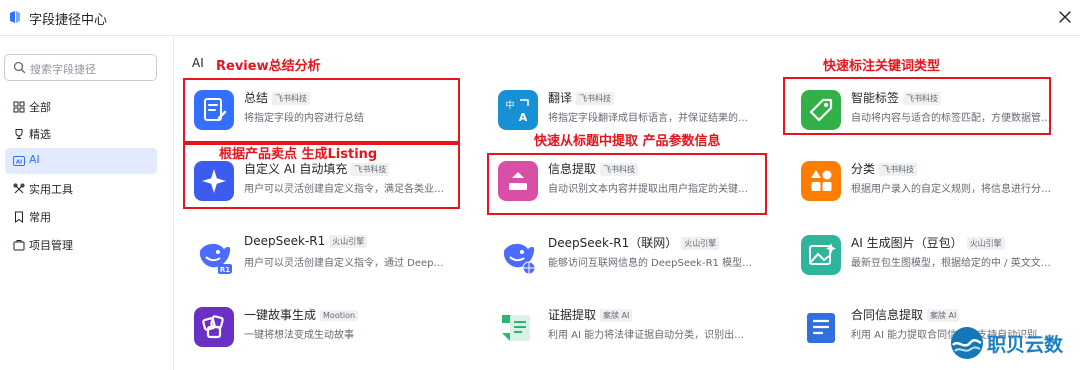  What do you see at coordinates (590, 314) in the screenshot?
I see `card-title: 证据提取 案牍 AI` at bounding box center [590, 314].